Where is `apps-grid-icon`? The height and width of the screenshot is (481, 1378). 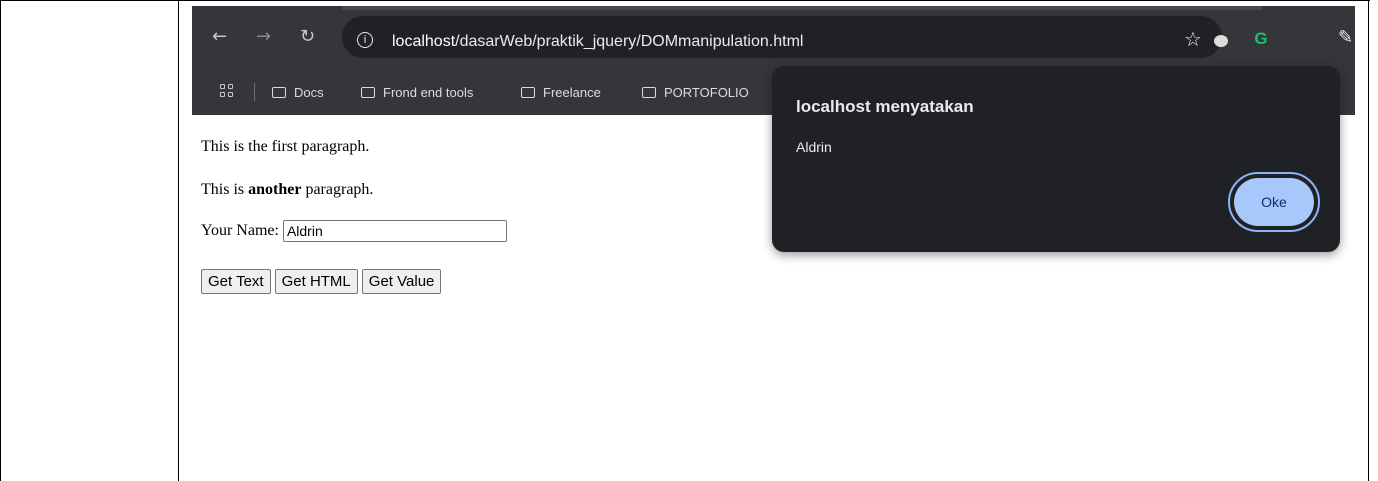
apps-grid-icon is located at coordinates (227, 91).